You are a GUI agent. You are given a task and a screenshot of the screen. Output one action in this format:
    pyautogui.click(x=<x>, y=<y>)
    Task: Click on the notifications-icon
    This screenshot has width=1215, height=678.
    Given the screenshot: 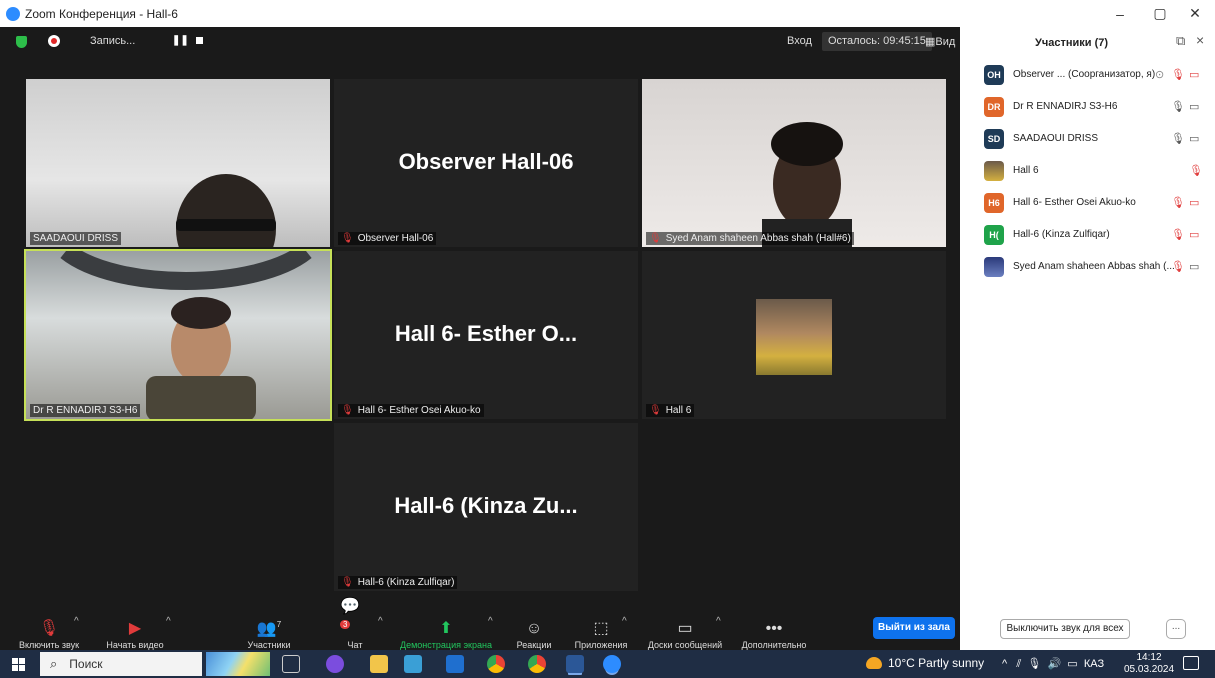 What is the action you would take?
    pyautogui.click(x=1191, y=663)
    